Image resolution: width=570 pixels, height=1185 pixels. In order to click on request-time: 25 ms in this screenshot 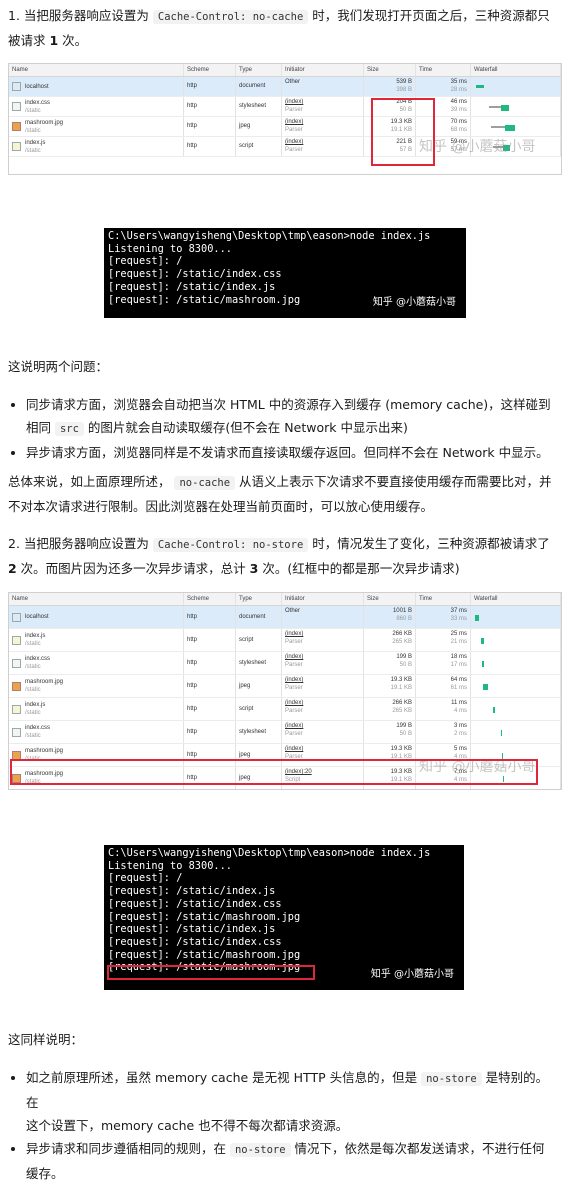, I will do `click(458, 634)`.